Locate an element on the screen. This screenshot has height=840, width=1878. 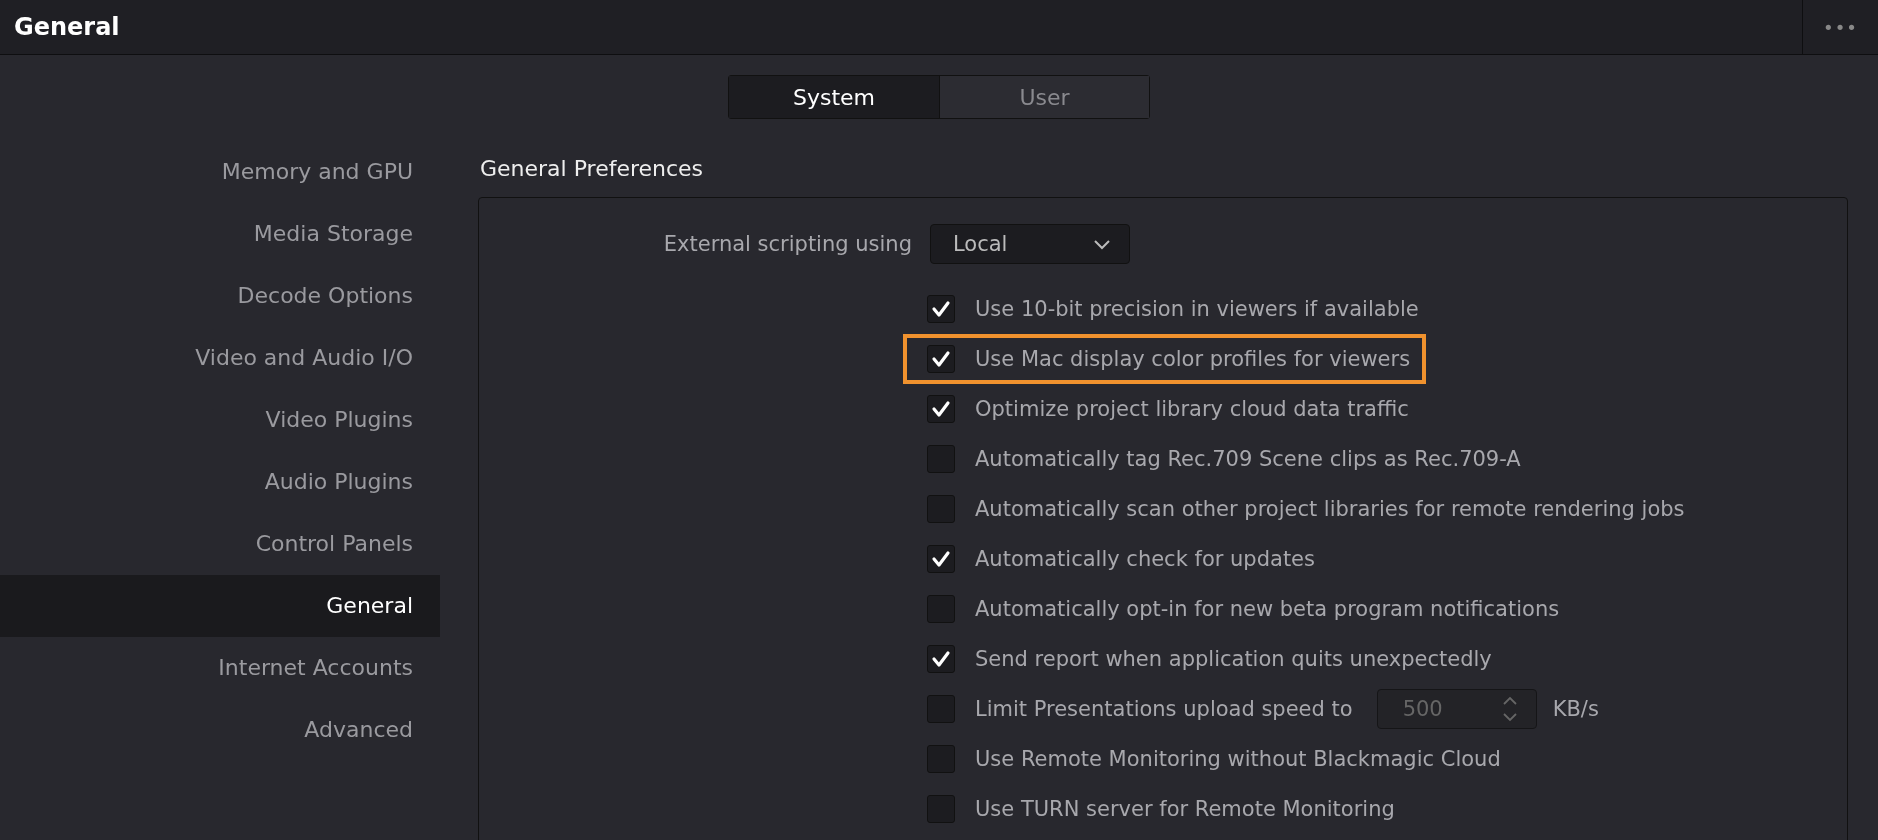
more-options-button: ••• is located at coordinates (1840, 27).